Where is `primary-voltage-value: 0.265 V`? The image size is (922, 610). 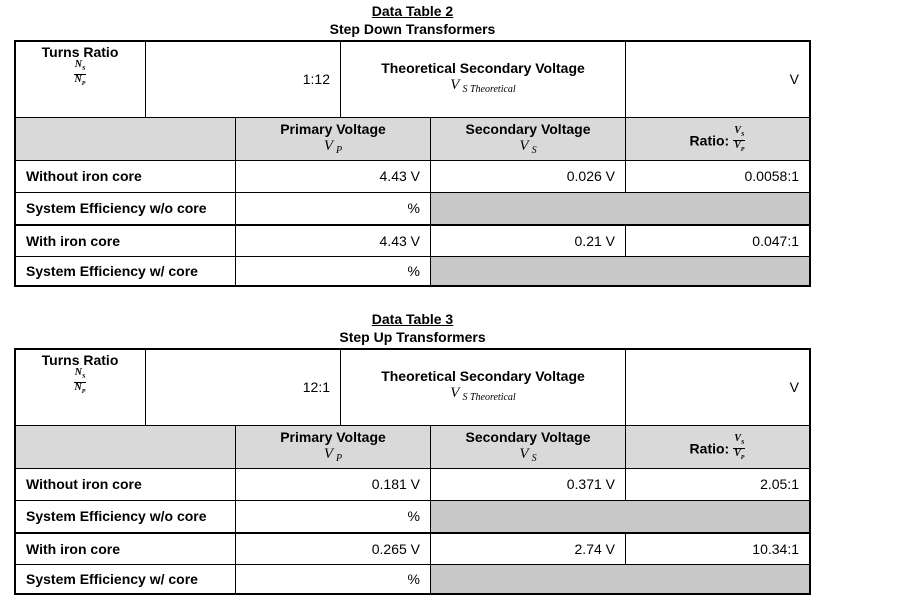 primary-voltage-value: 0.265 V is located at coordinates (333, 549).